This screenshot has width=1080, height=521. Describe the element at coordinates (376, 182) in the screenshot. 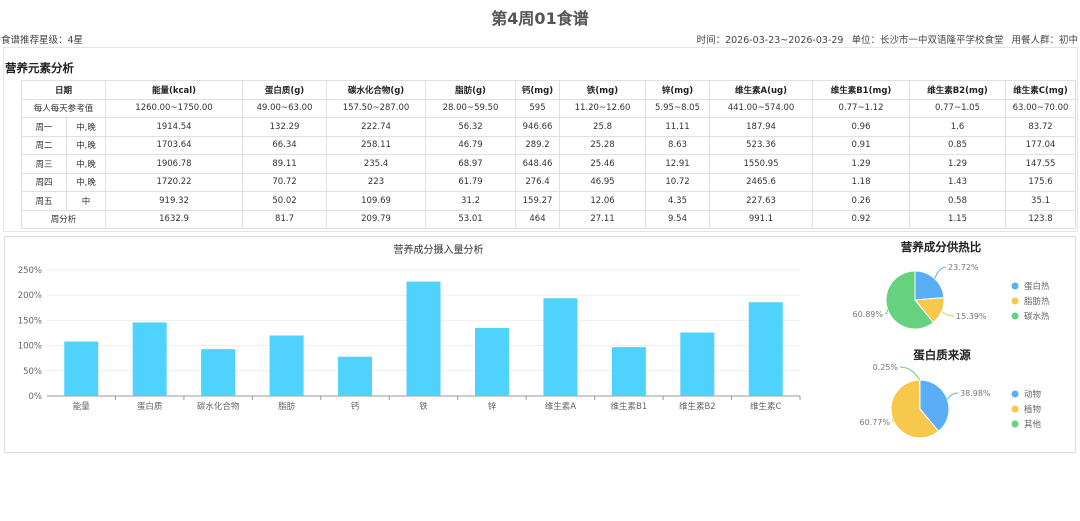

I see `table-cell: 223` at that location.